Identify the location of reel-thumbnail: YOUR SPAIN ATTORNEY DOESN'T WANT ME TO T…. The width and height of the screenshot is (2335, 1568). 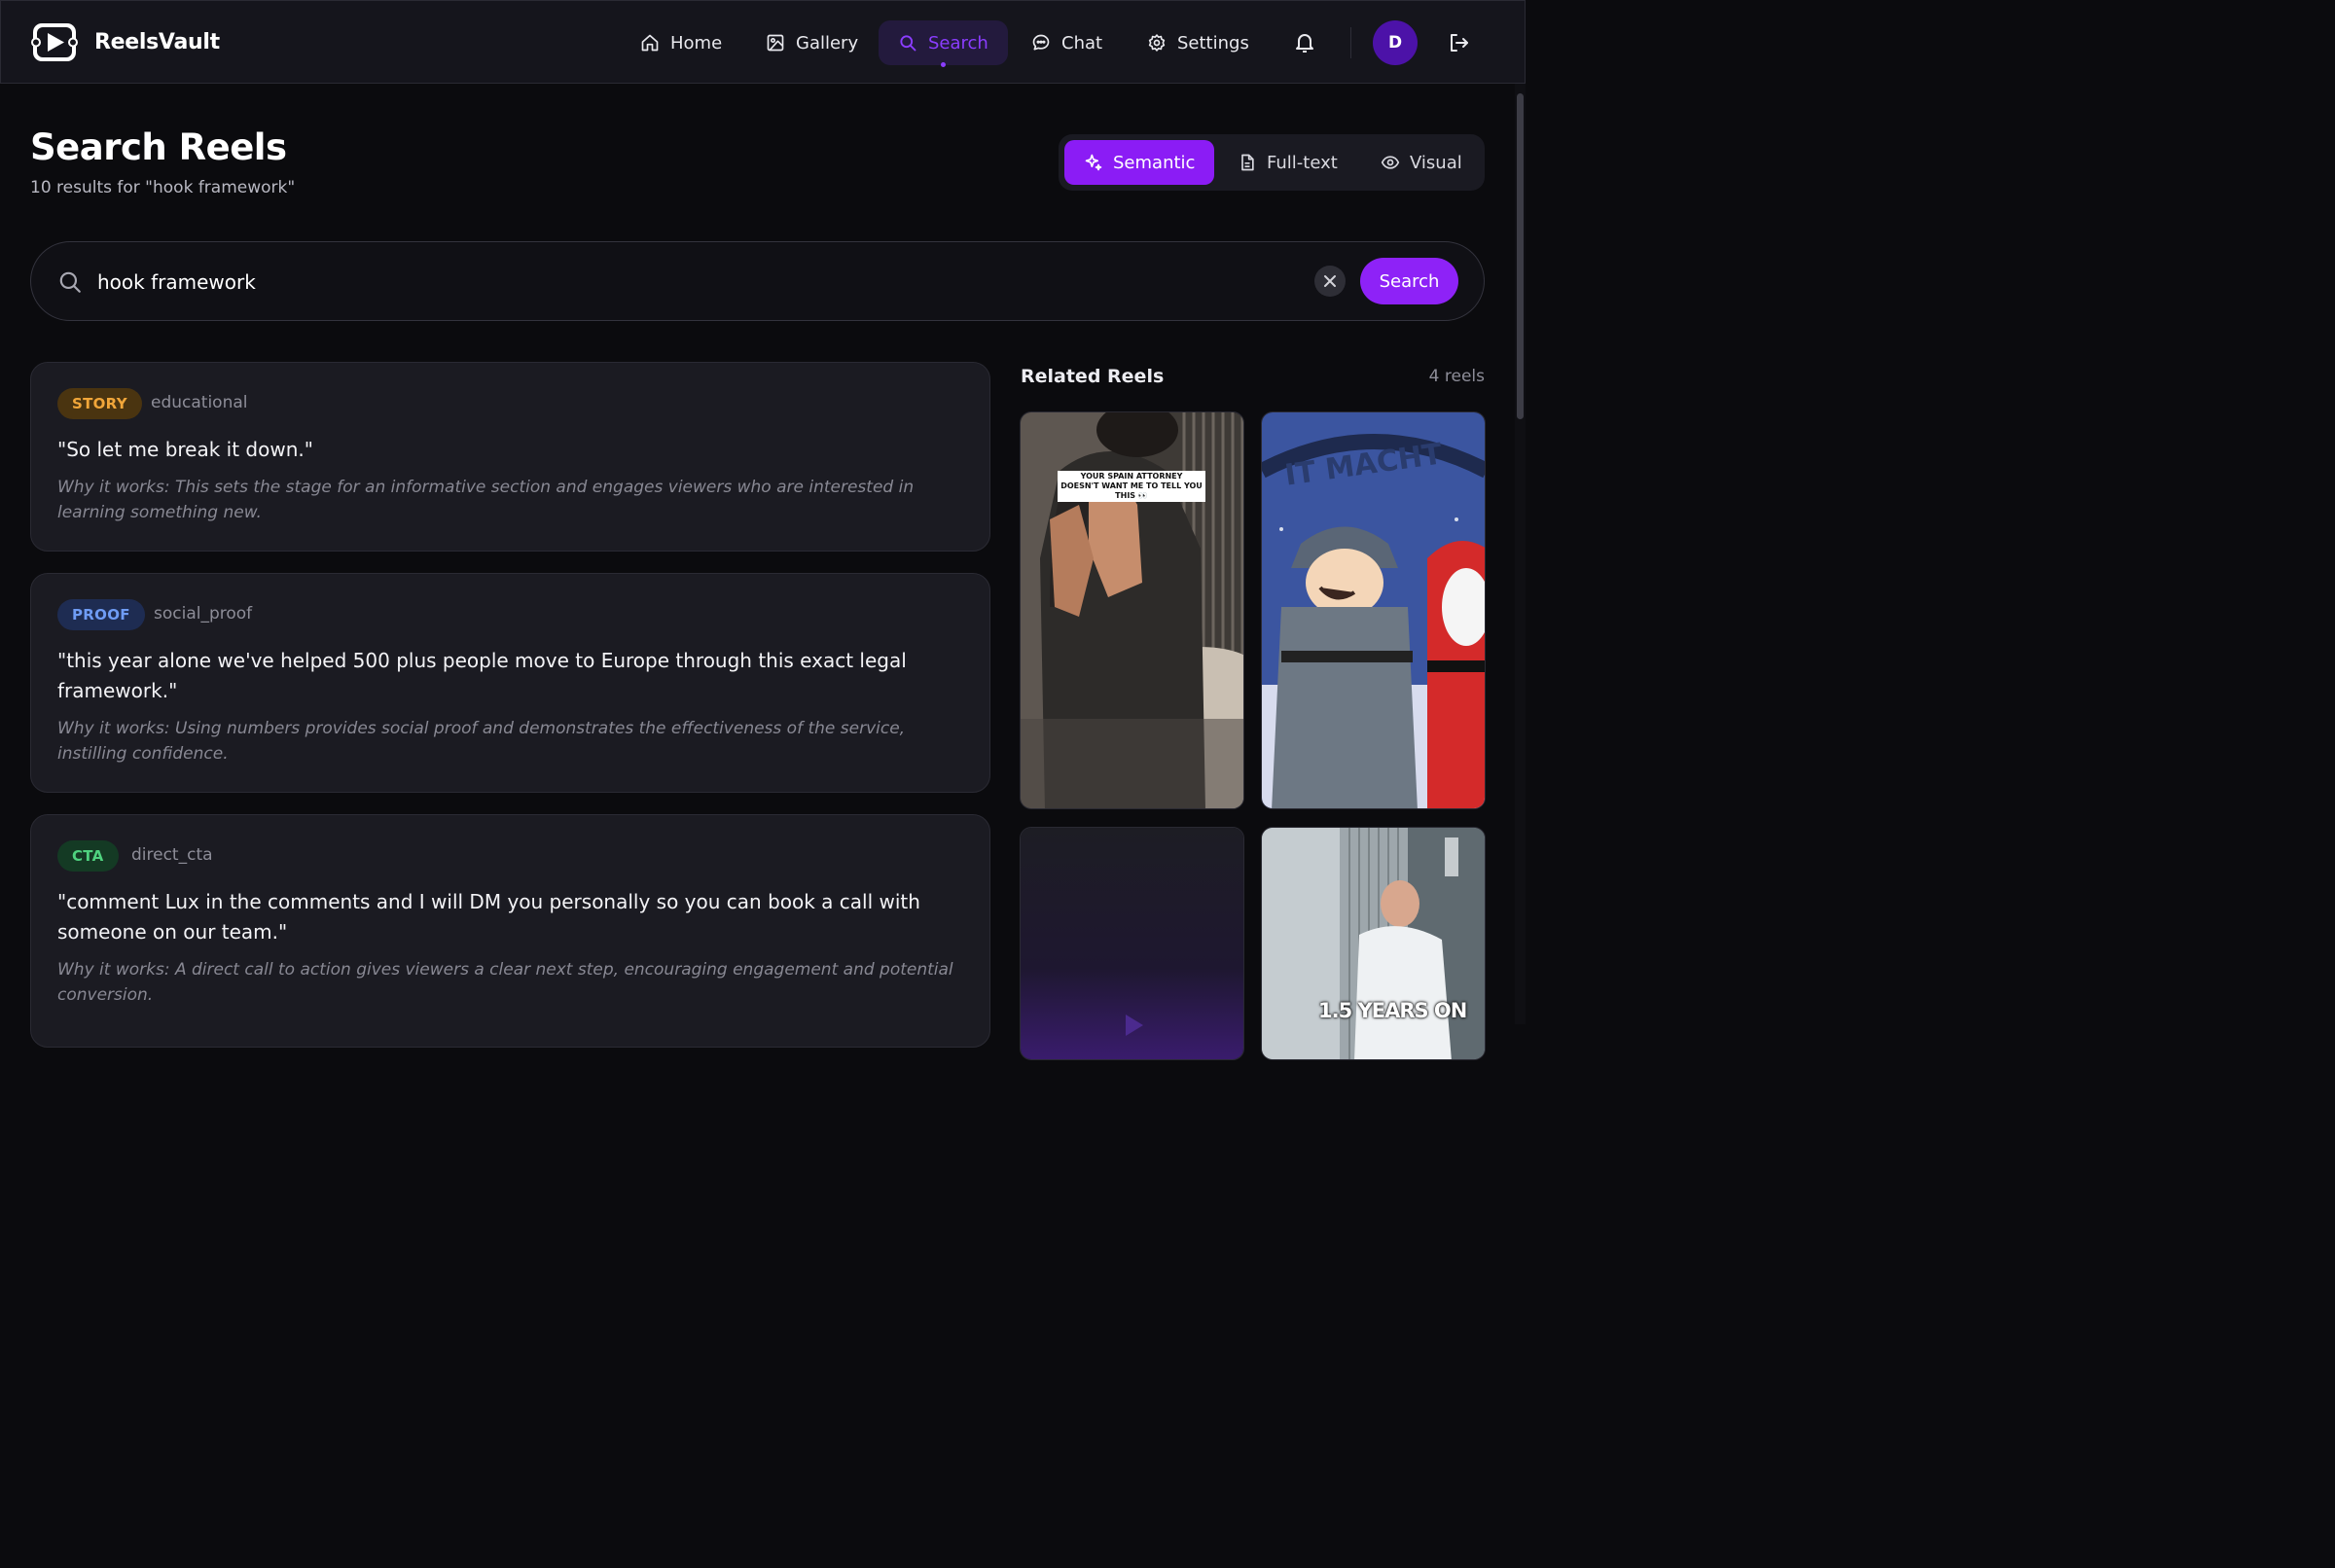
(1132, 610).